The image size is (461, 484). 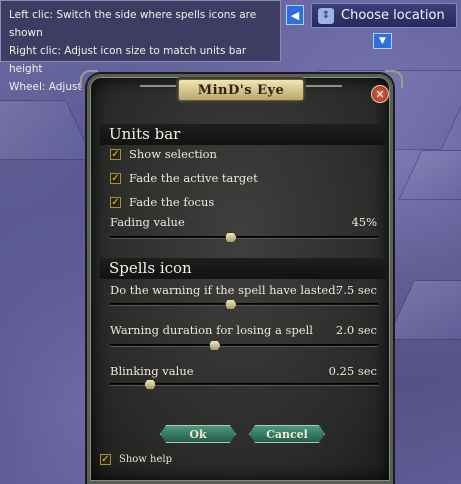 I want to click on spells-icon-heading: Spells icon, so click(x=243, y=268).